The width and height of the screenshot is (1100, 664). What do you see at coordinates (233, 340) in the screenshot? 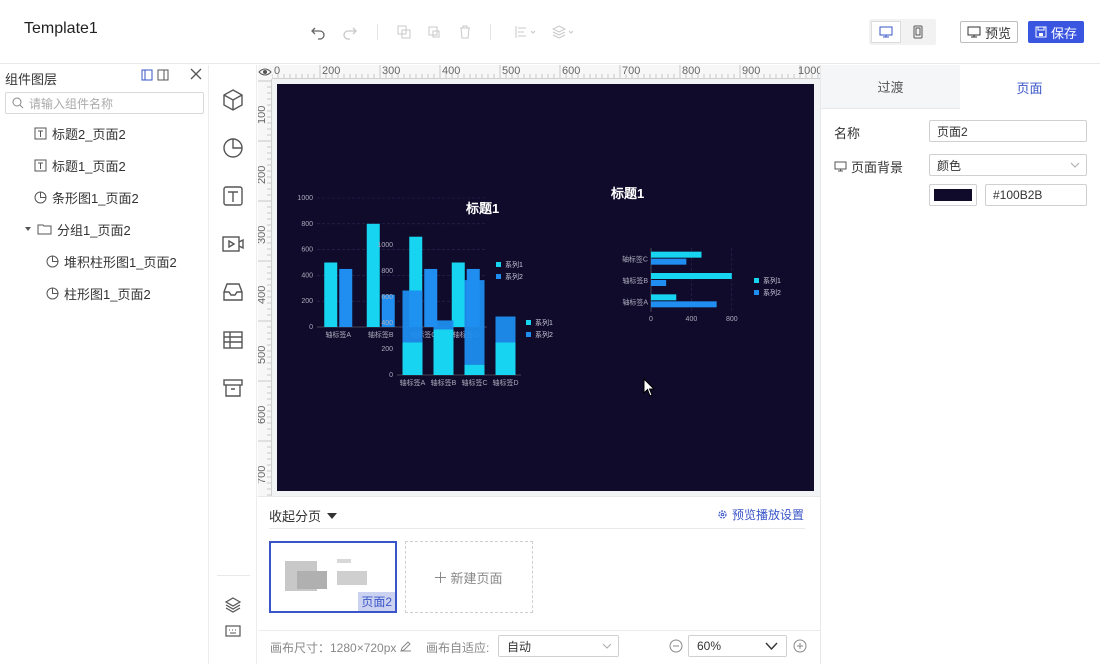
I see `table-icon` at bounding box center [233, 340].